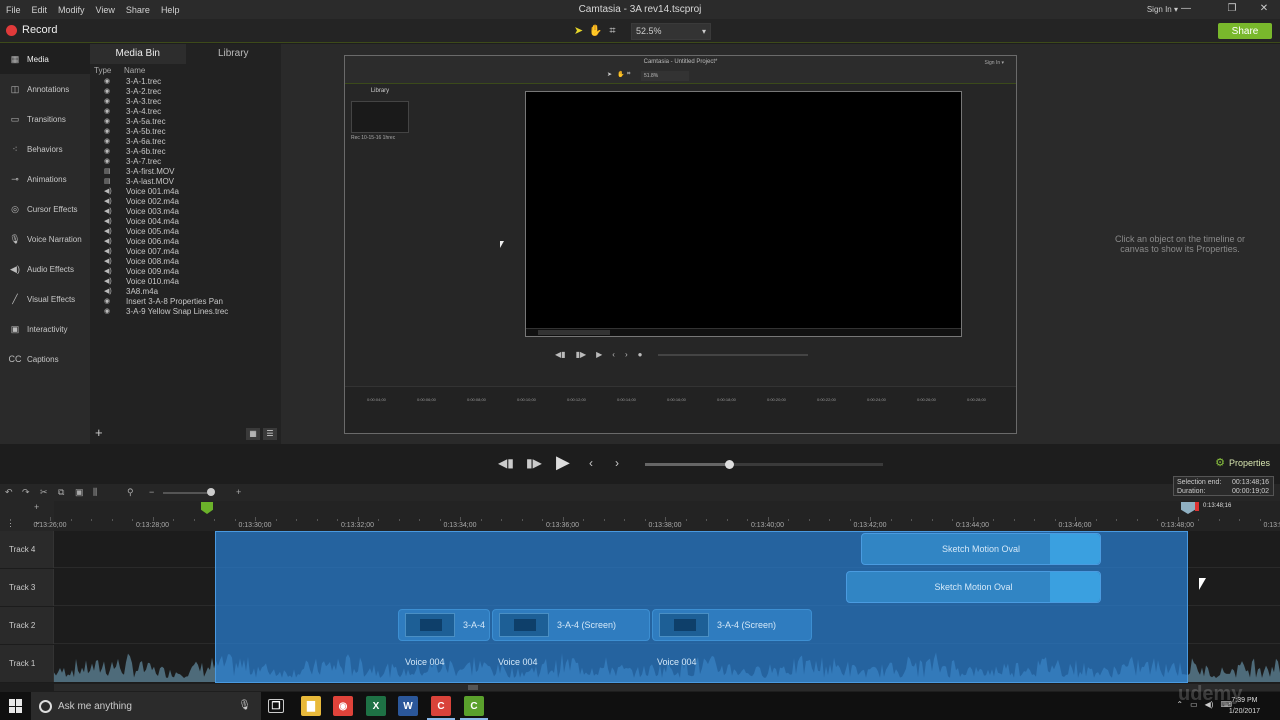 This screenshot has height=720, width=1280. Describe the element at coordinates (146, 706) in the screenshot. I see `cortana-search: Ask me anything 🎙` at that location.